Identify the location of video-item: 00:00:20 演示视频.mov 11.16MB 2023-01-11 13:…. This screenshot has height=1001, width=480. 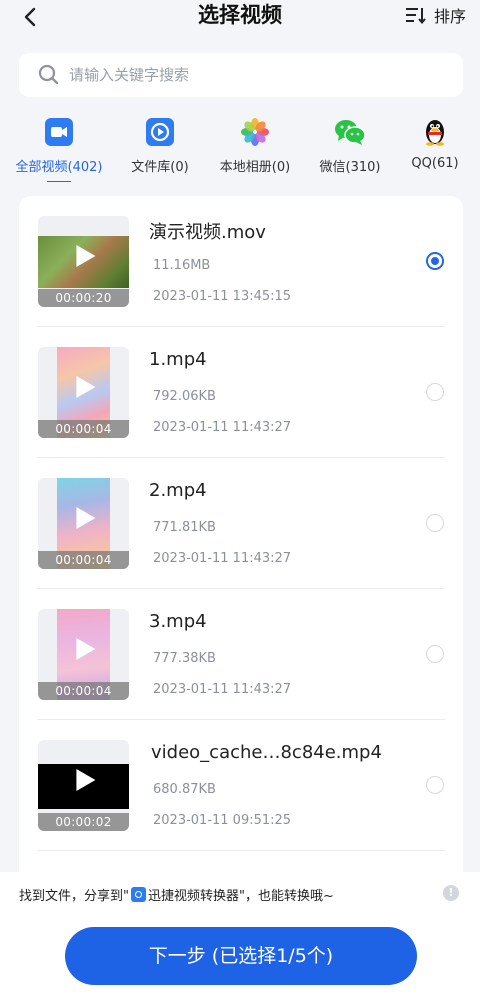
(241, 261).